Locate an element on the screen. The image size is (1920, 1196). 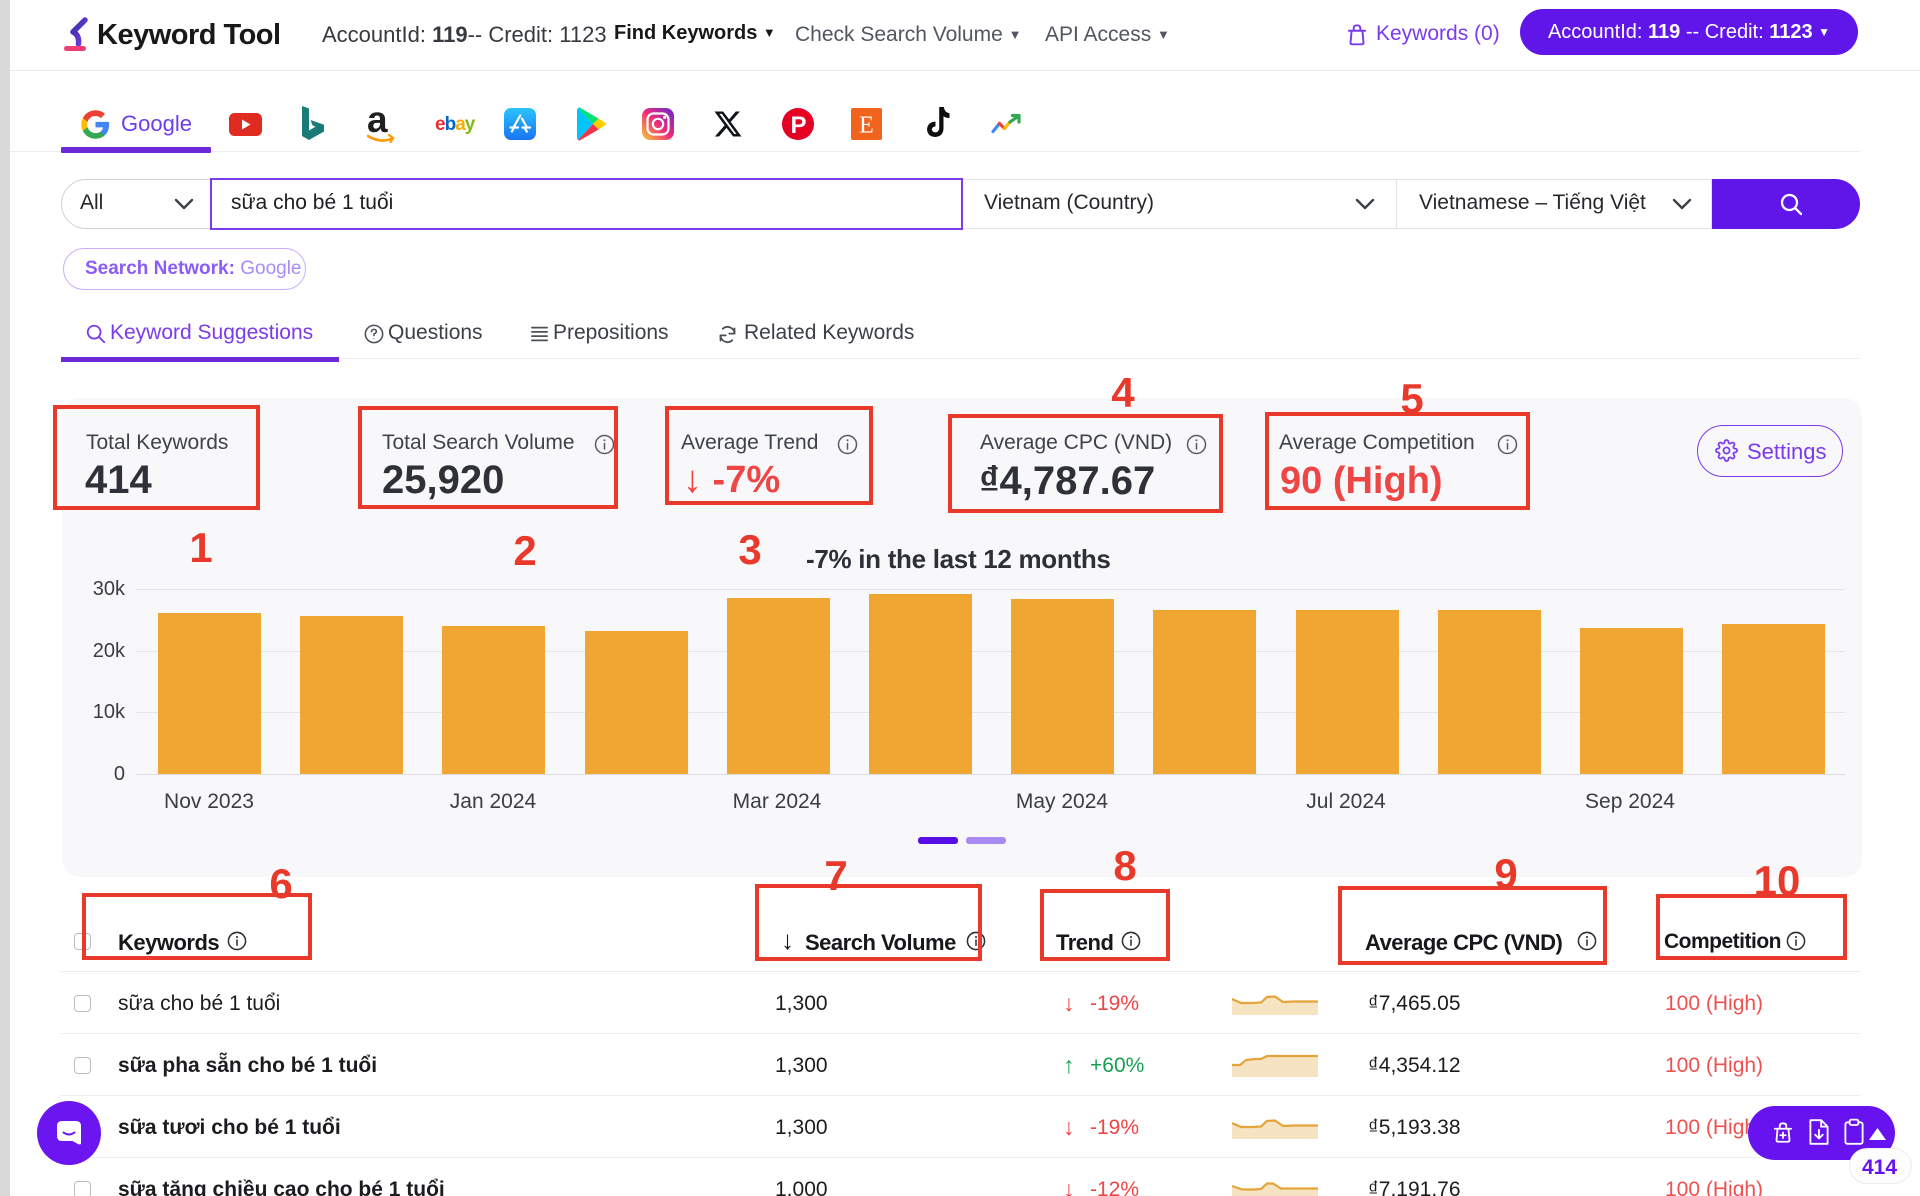
svg-text: P is located at coordinates (798, 125).